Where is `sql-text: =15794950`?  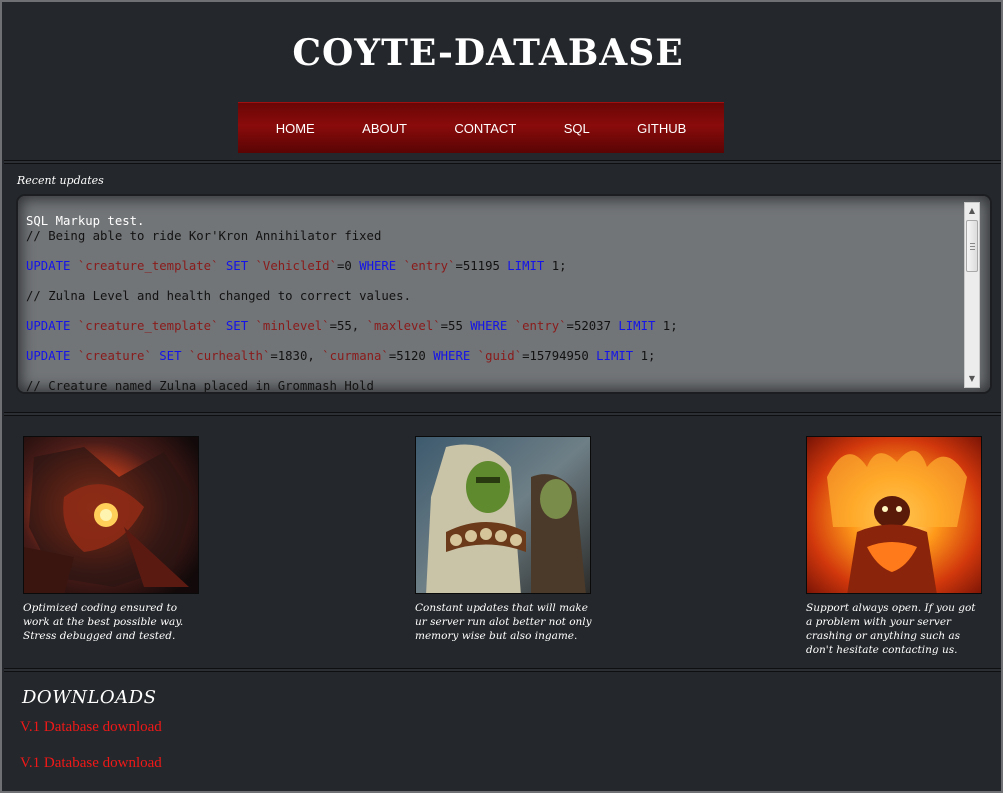
sql-text: =15794950 is located at coordinates (559, 356).